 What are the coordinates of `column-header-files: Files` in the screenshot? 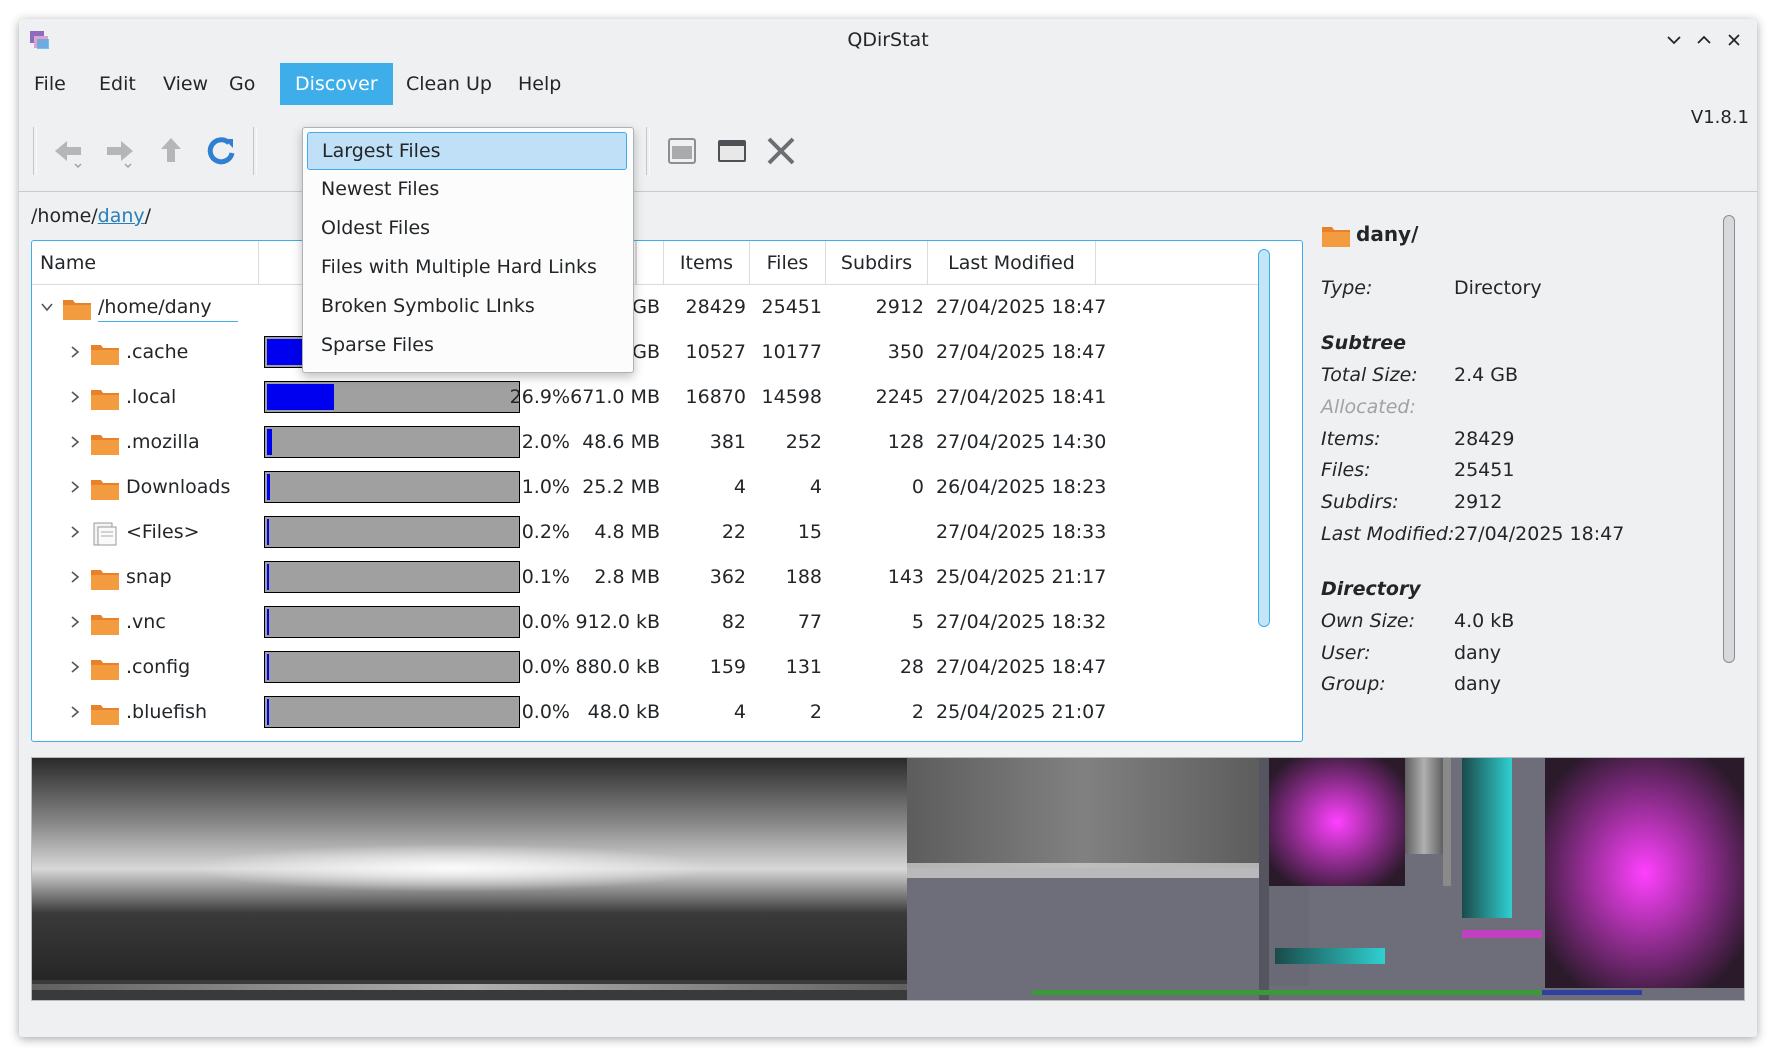 It's located at (788, 263).